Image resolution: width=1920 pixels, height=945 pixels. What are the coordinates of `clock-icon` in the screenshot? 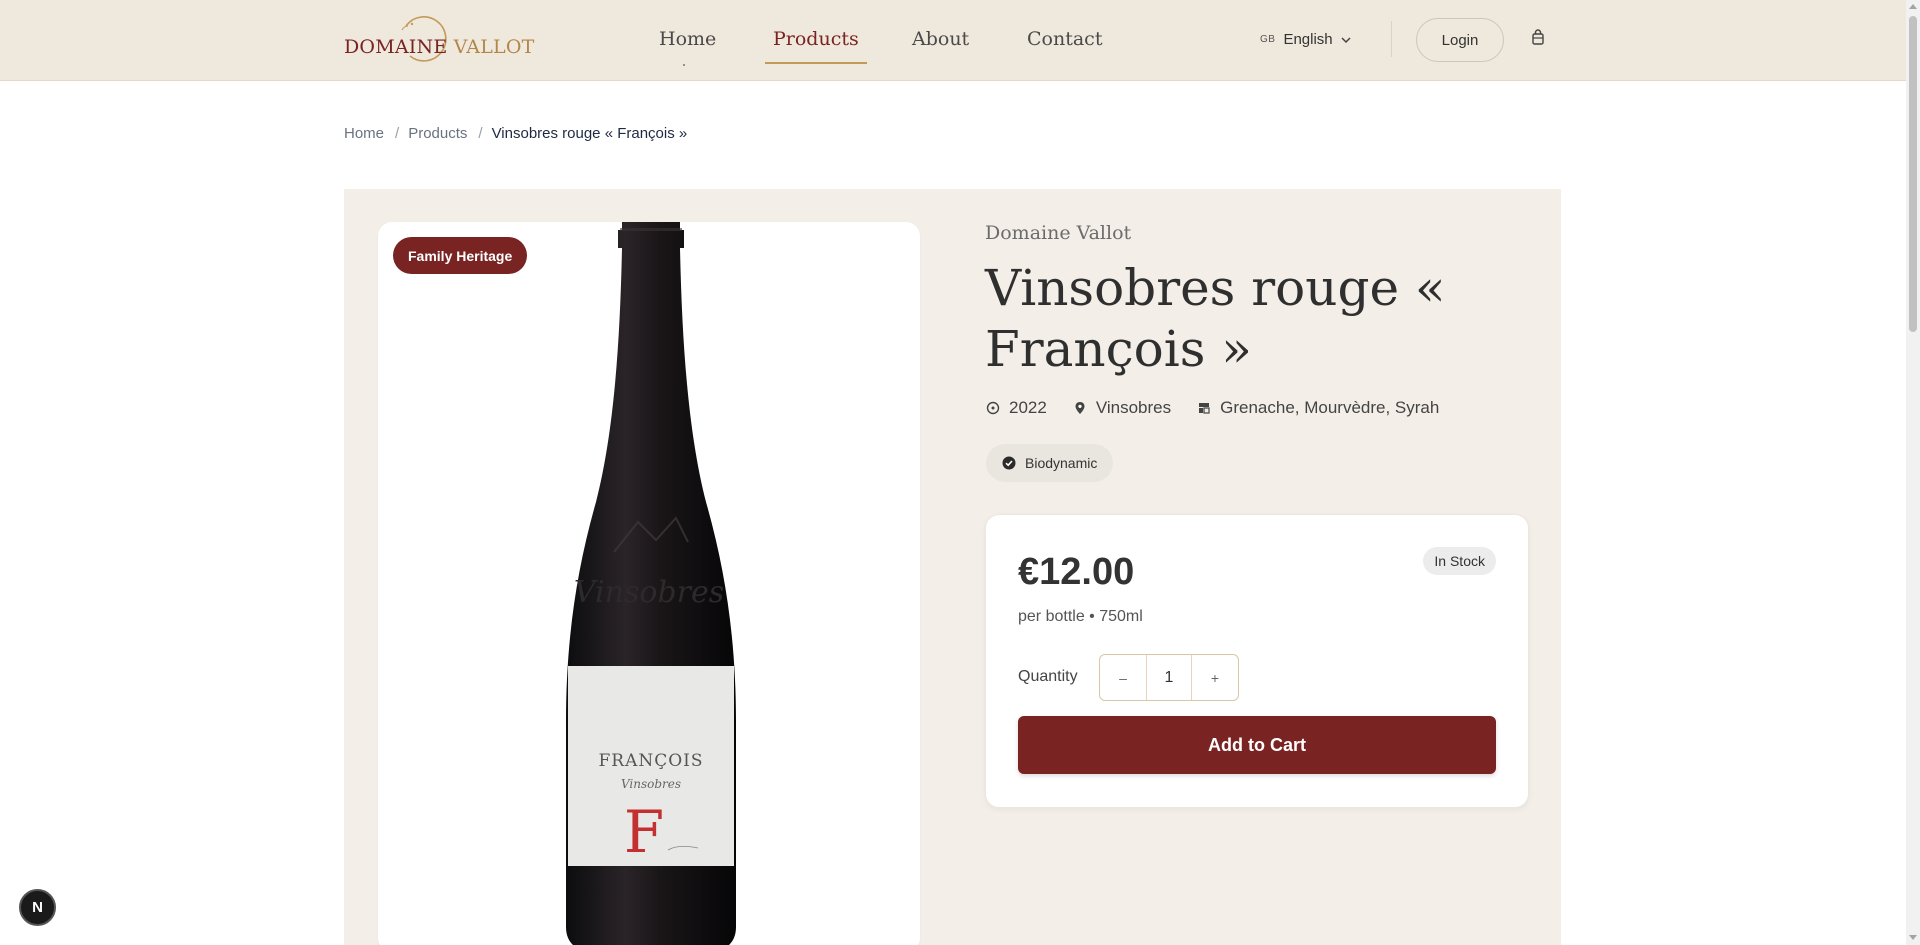 It's located at (993, 408).